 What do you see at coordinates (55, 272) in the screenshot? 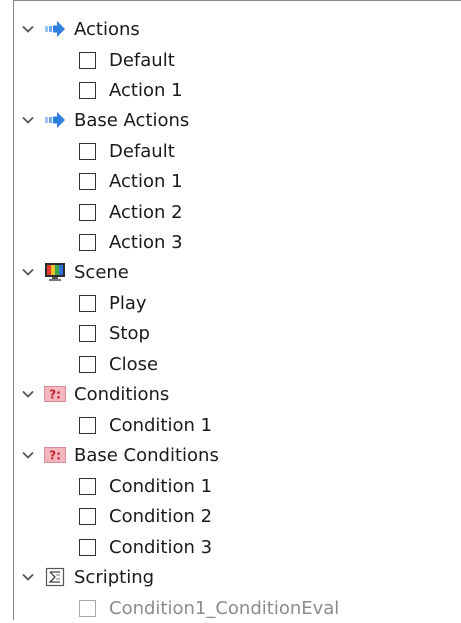
I see `monitor-icon` at bounding box center [55, 272].